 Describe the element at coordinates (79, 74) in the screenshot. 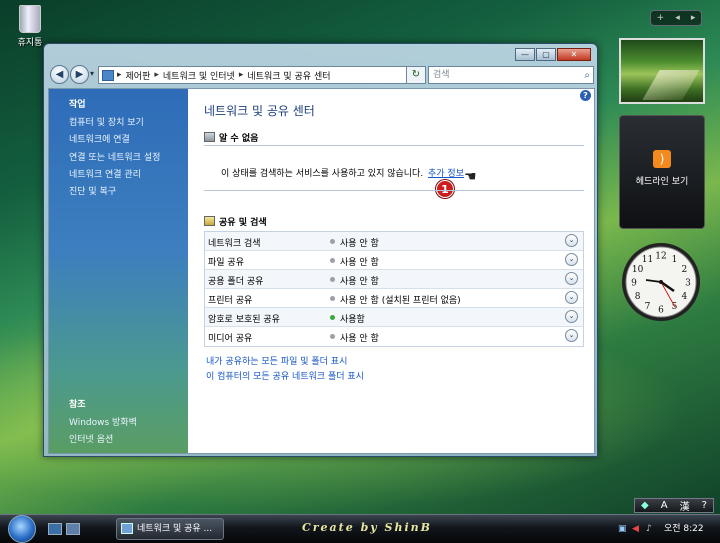

I see `forward-button: ▶` at that location.